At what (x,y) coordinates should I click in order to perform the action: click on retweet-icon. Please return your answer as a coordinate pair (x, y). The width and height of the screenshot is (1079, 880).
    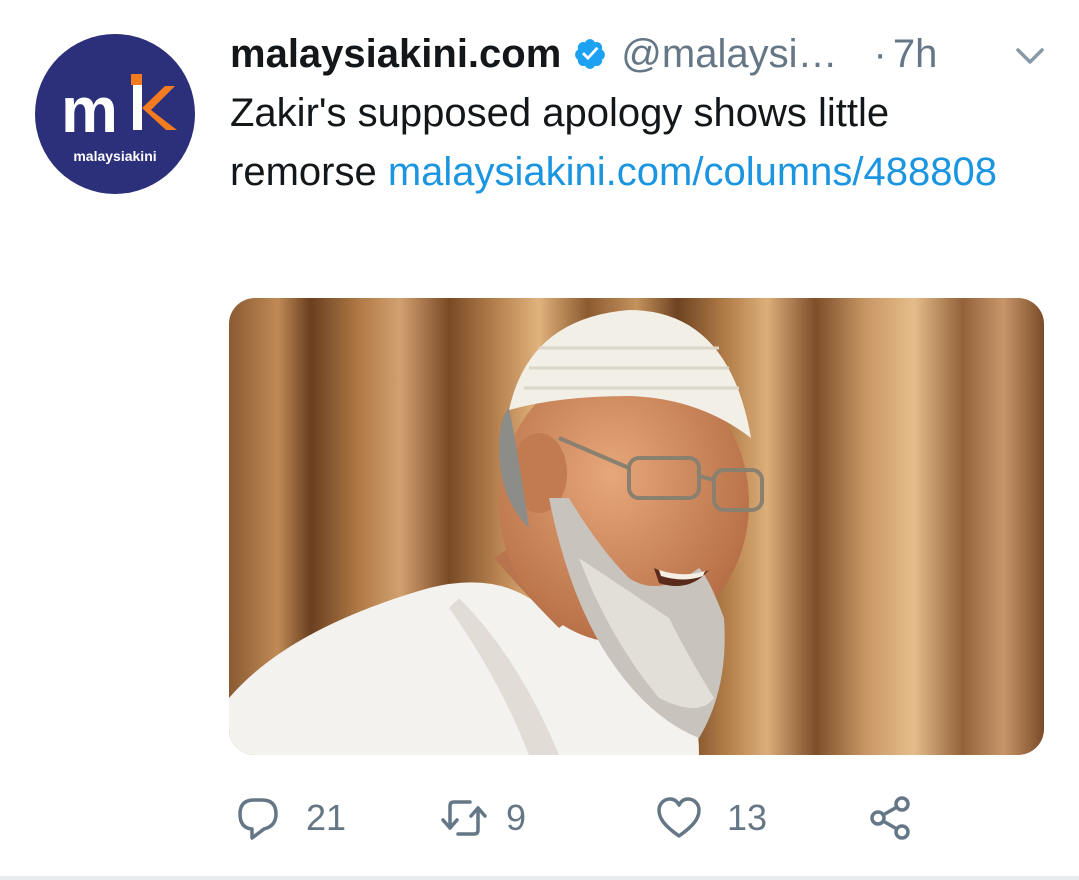
    Looking at the image, I should click on (464, 818).